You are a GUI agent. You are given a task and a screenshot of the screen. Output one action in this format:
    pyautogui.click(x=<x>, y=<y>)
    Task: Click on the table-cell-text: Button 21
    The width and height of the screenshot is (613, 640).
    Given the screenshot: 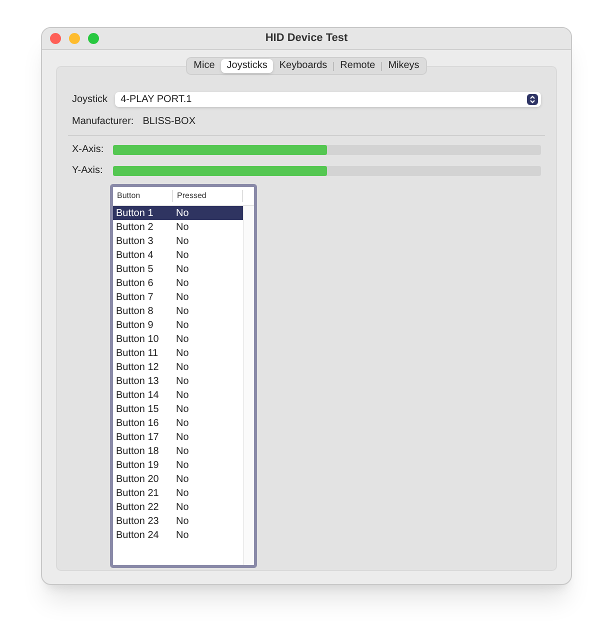 What is the action you would take?
    pyautogui.click(x=137, y=493)
    